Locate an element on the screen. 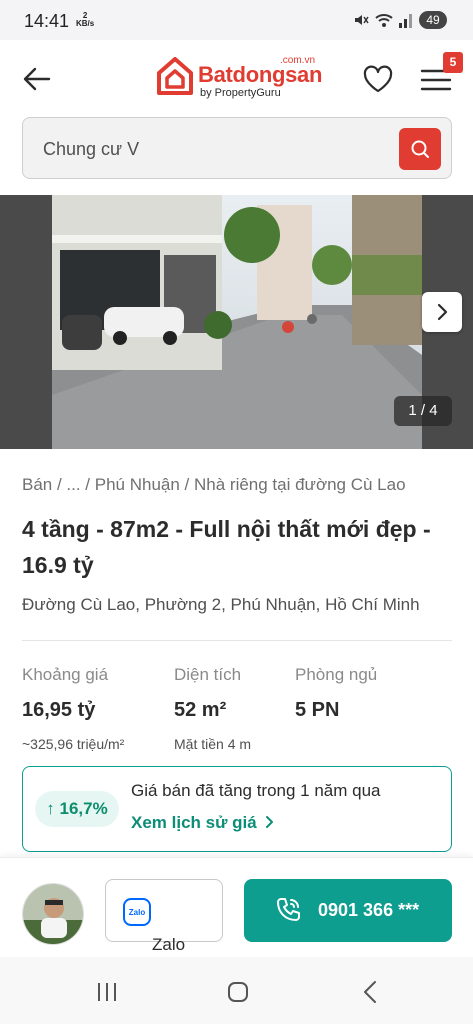 The height and width of the screenshot is (1024, 473). photo-counter: 1 / 4 is located at coordinates (423, 411).